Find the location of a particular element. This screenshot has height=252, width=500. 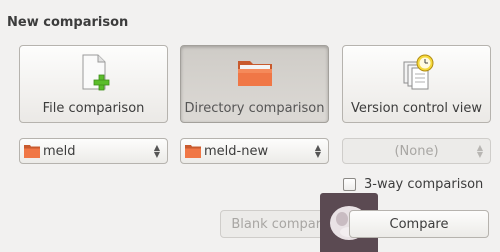

directory-comparison-label: Directory comparison is located at coordinates (254, 108).